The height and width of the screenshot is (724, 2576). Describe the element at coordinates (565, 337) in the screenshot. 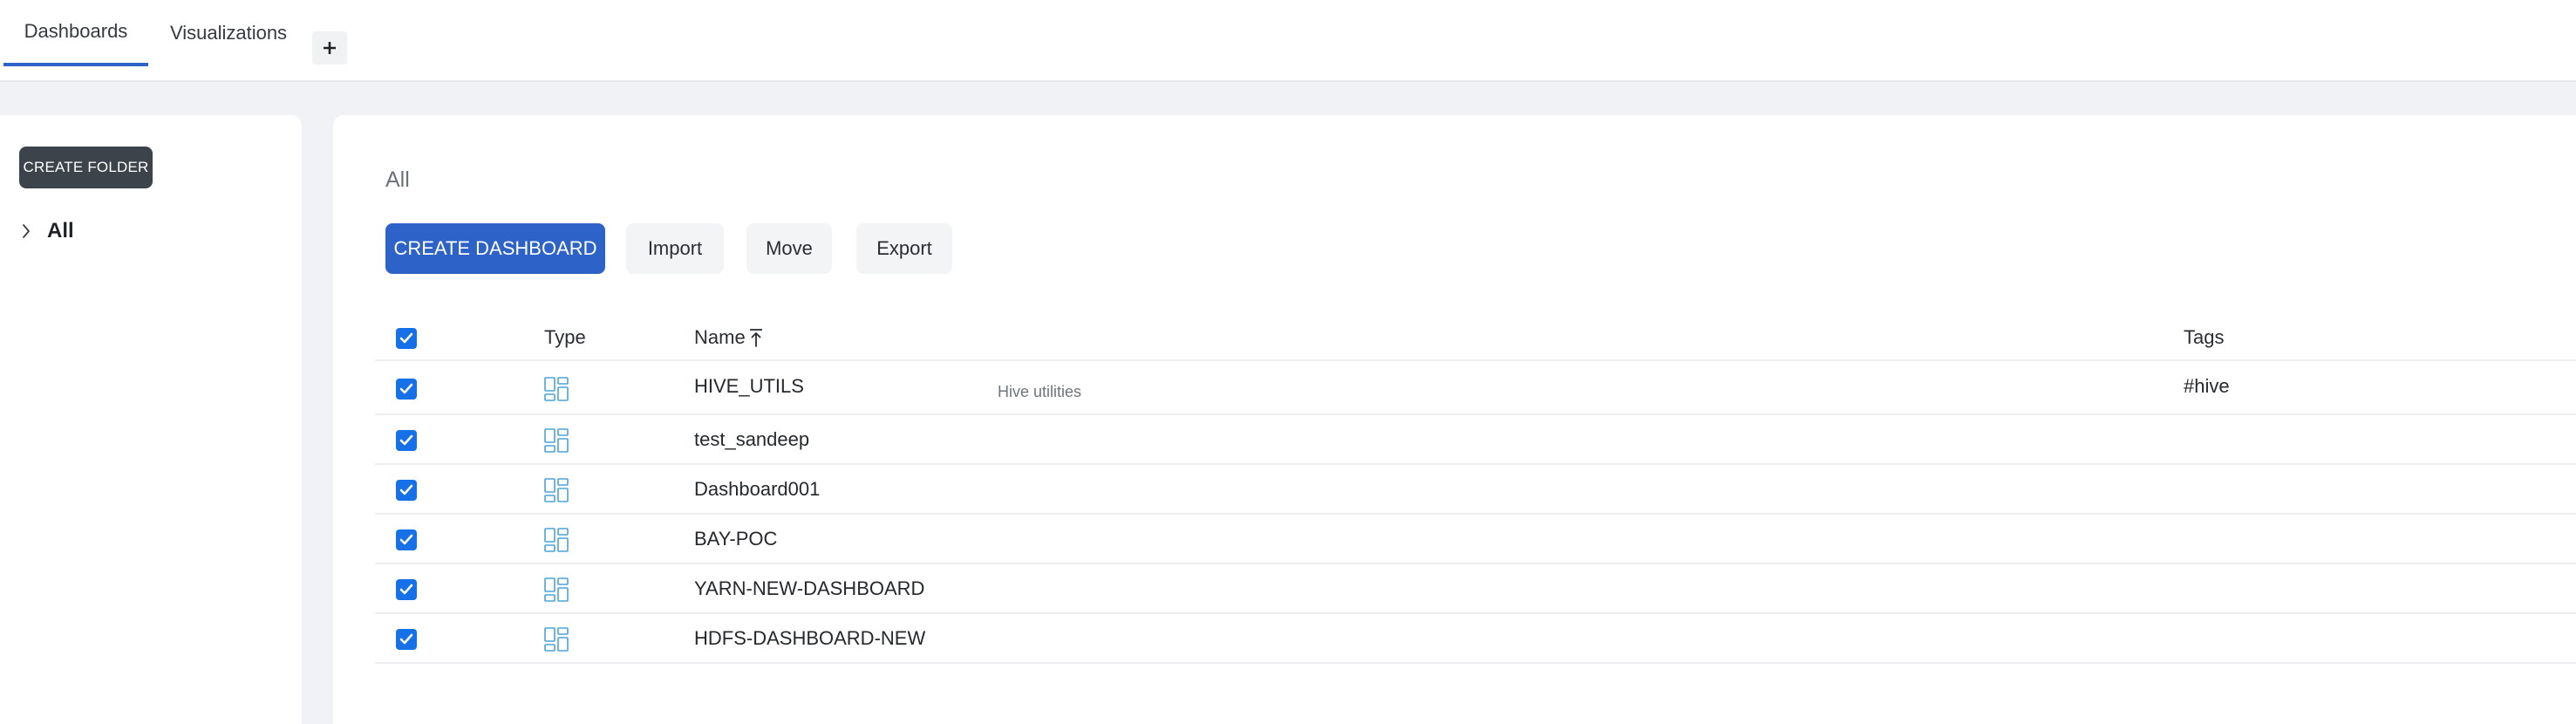

I see `column-header-type: Type` at that location.